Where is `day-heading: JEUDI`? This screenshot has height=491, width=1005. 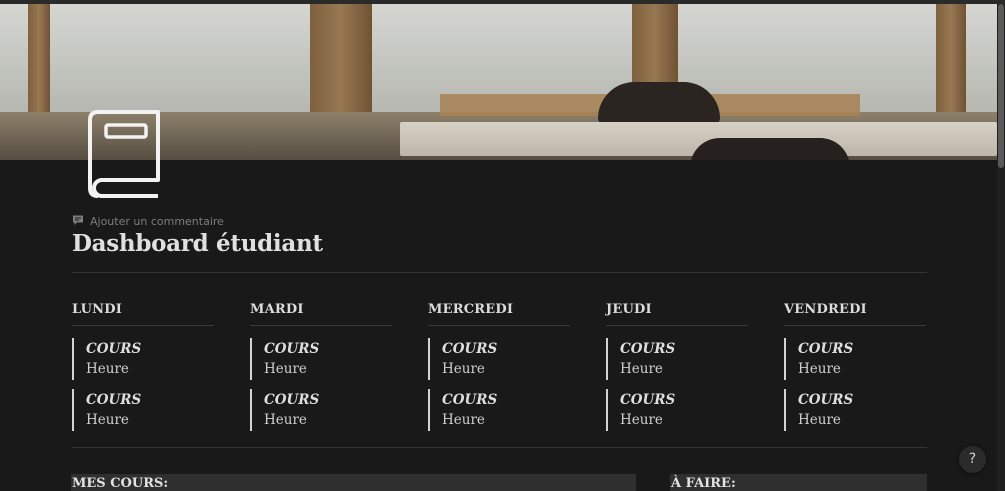
day-heading: JEUDI is located at coordinates (677, 311).